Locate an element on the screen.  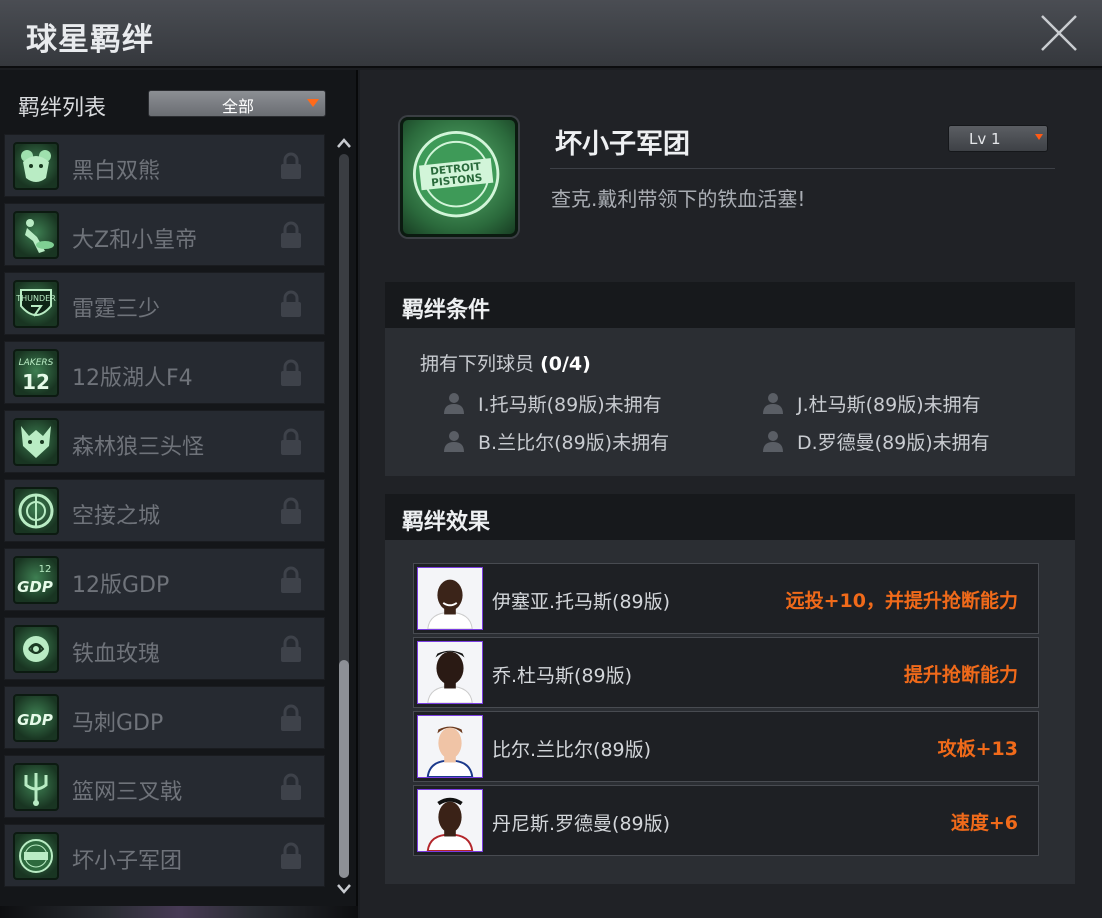
level-dropdown: Lv 1 is located at coordinates (998, 138).